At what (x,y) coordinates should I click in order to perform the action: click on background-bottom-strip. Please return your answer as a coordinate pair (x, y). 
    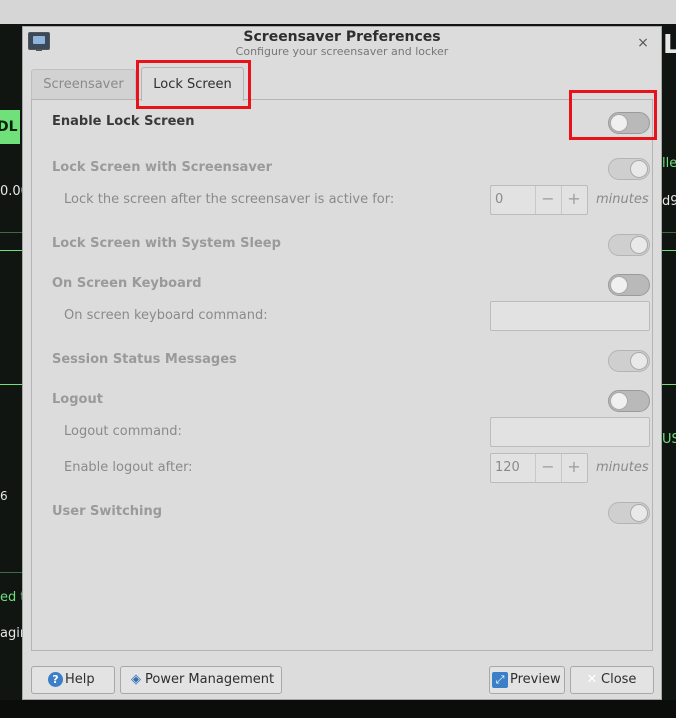
    Looking at the image, I should click on (338, 709).